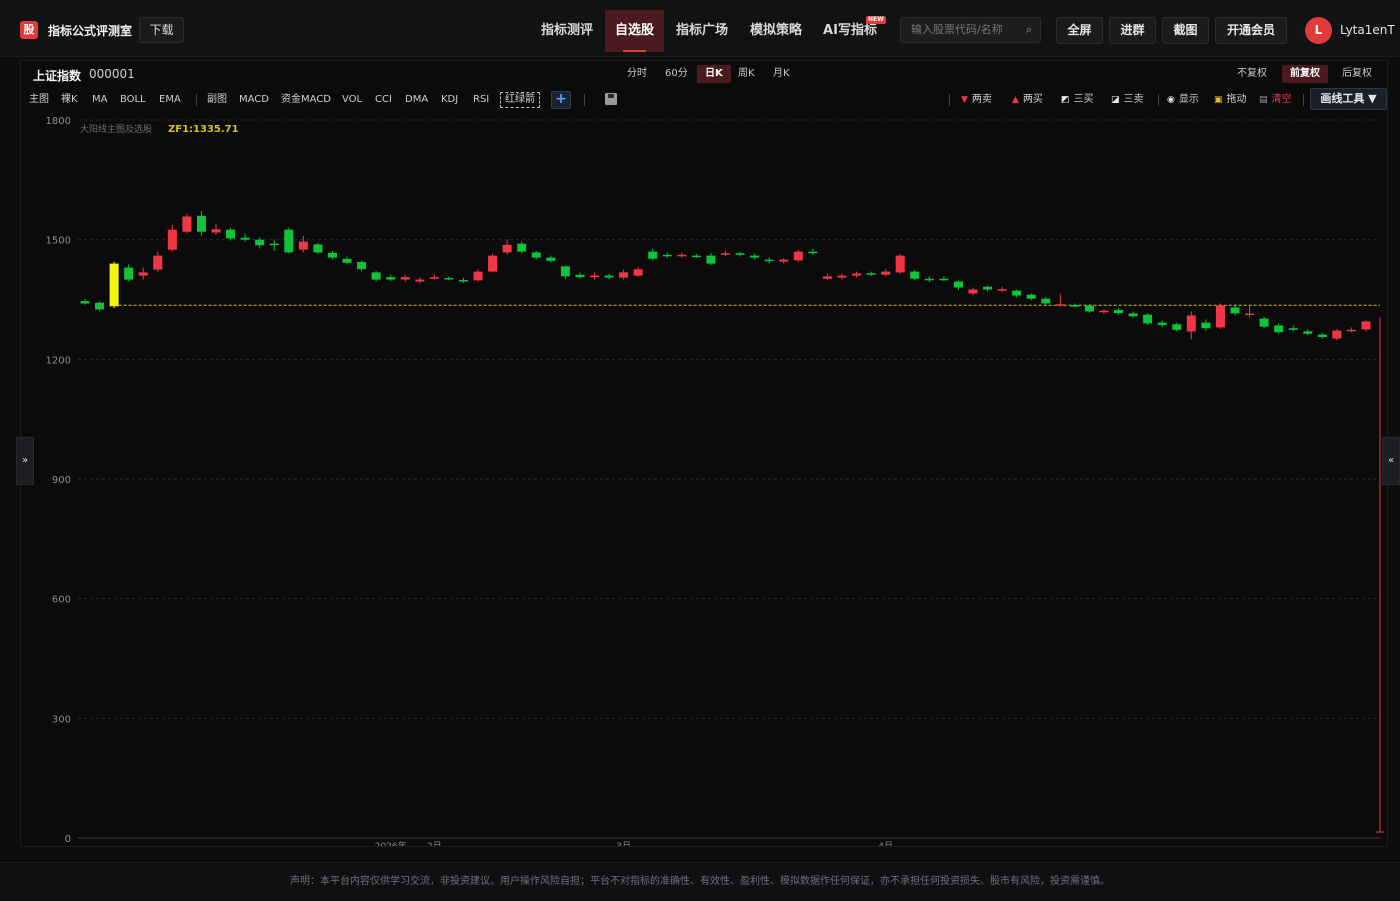 This screenshot has height=901, width=1400. I want to click on download-button: 下载, so click(161, 30).